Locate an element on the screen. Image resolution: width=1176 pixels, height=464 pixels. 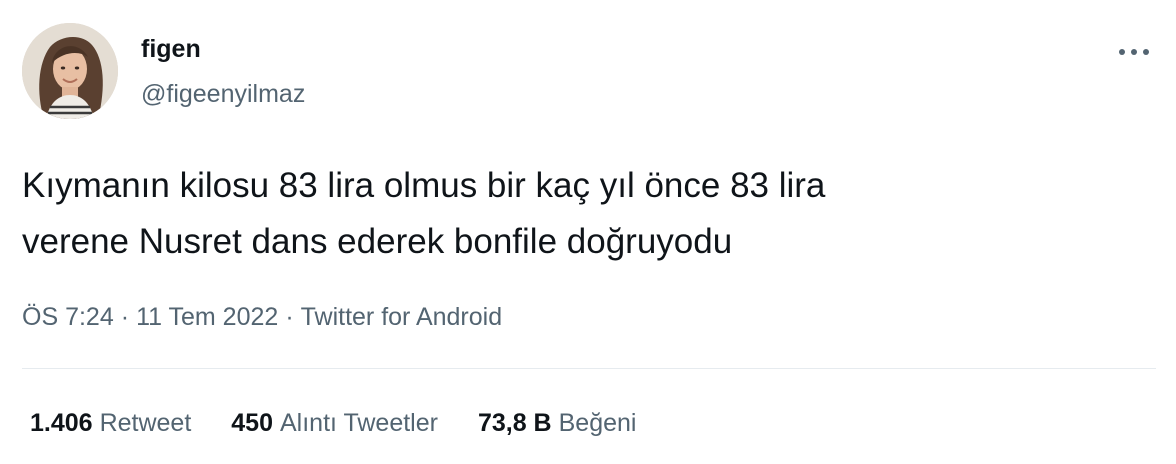
tweet-meta: ÖS 7:24 · 11 Tem 2022 · Twitter for Android is located at coordinates (262, 317).